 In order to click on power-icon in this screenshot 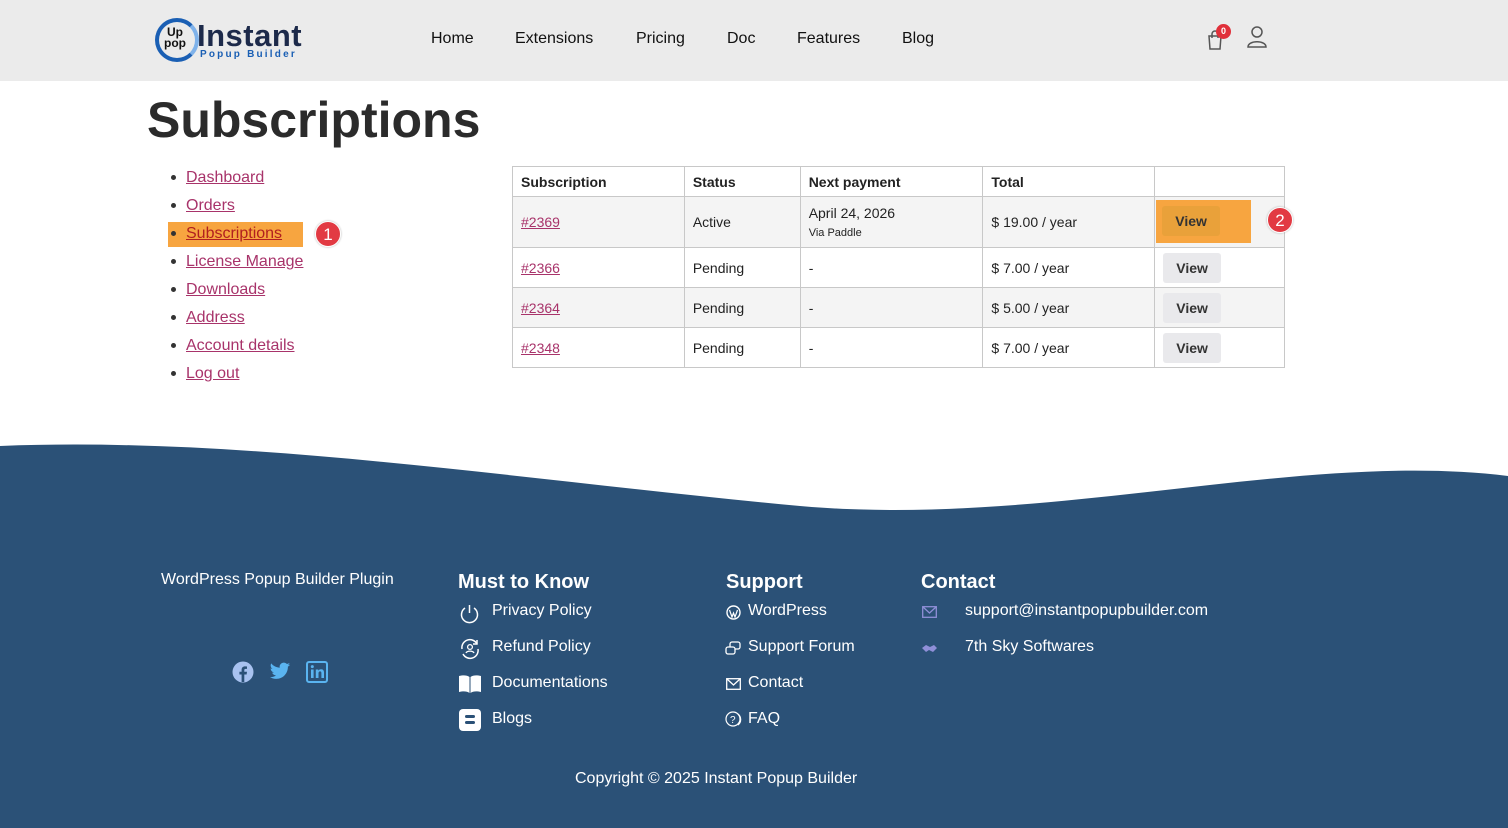, I will do `click(469, 614)`.